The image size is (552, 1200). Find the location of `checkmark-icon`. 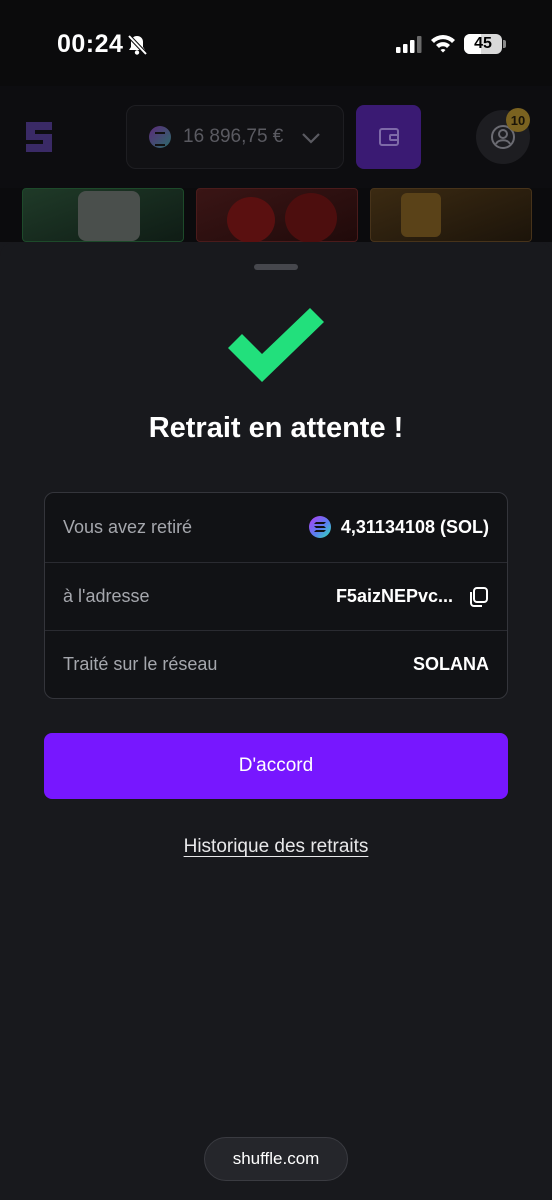

checkmark-icon is located at coordinates (276, 345).